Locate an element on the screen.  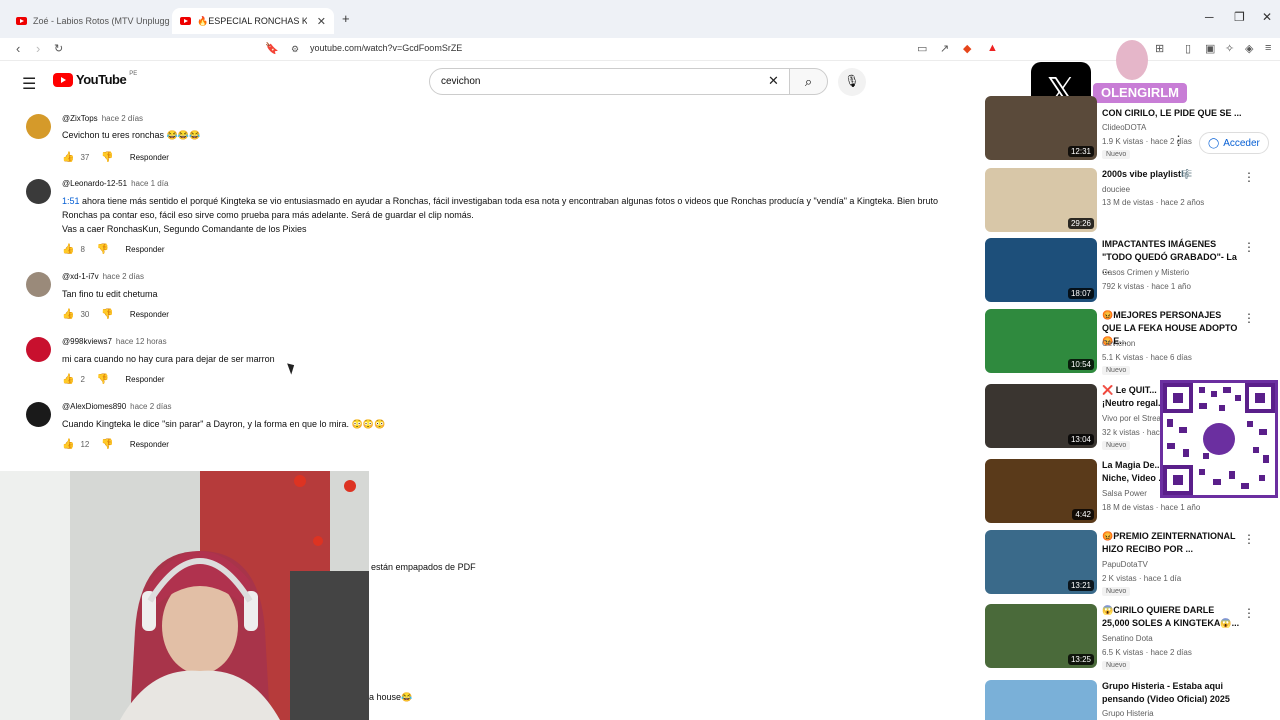
new-badge: Nuevo is located at coordinates (1116, 445).